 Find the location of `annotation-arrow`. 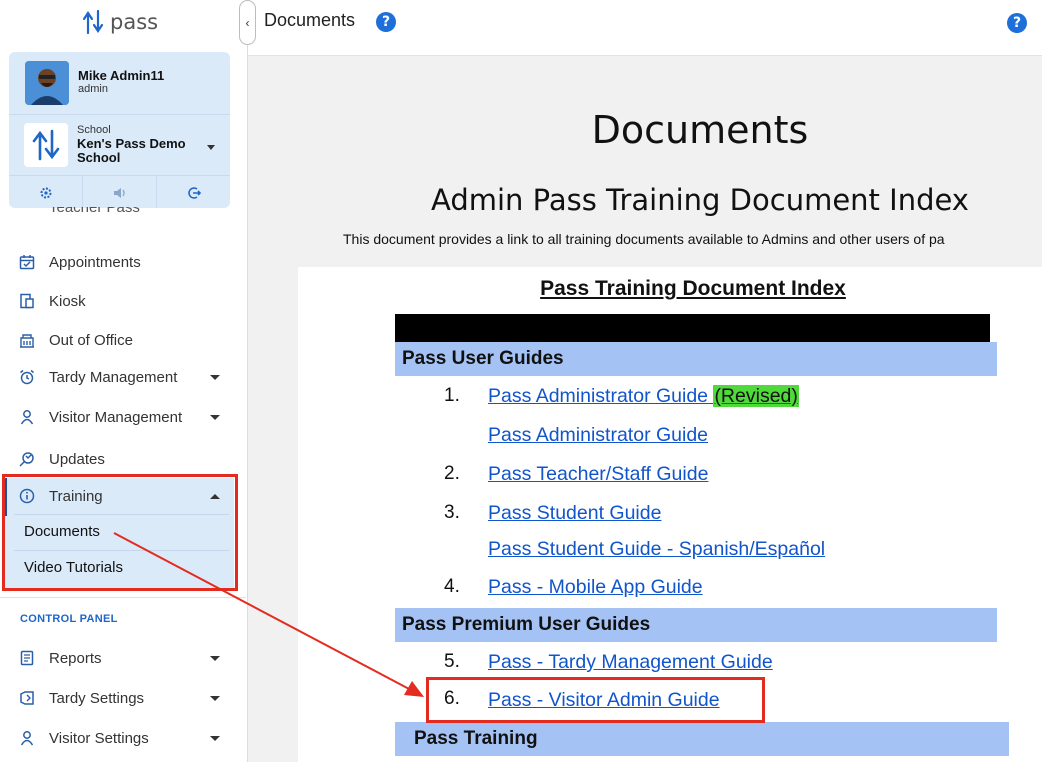

annotation-arrow is located at coordinates (268, 614).